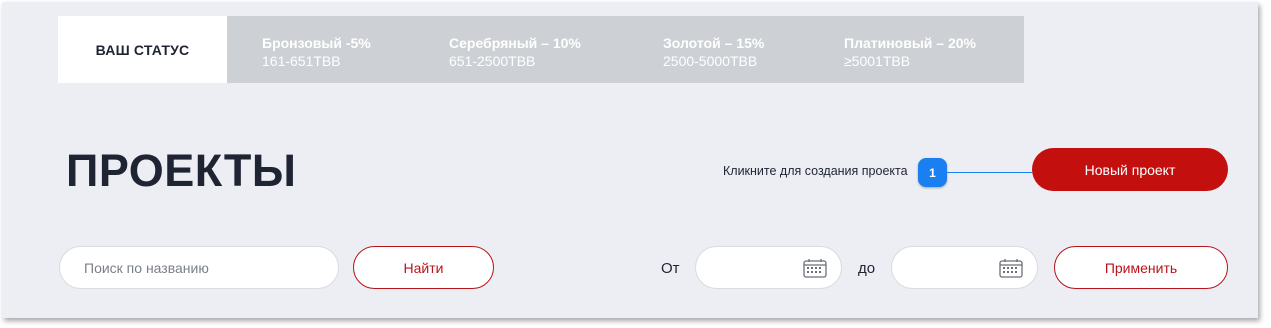 This screenshot has width=1271, height=328. Describe the element at coordinates (815, 171) in the screenshot. I see `create-hint-text: Кликните для создания проекта` at that location.